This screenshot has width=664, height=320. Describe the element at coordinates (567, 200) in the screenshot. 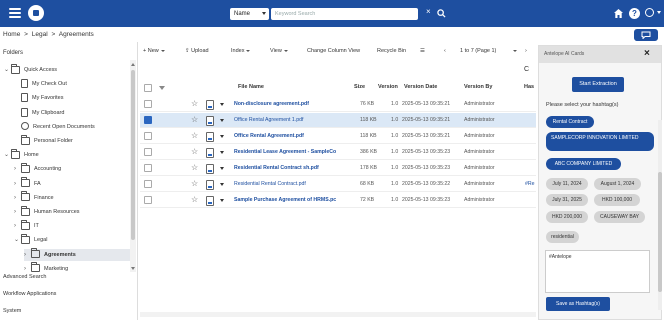

I see `hashtag-chip: July 31, 2025` at that location.